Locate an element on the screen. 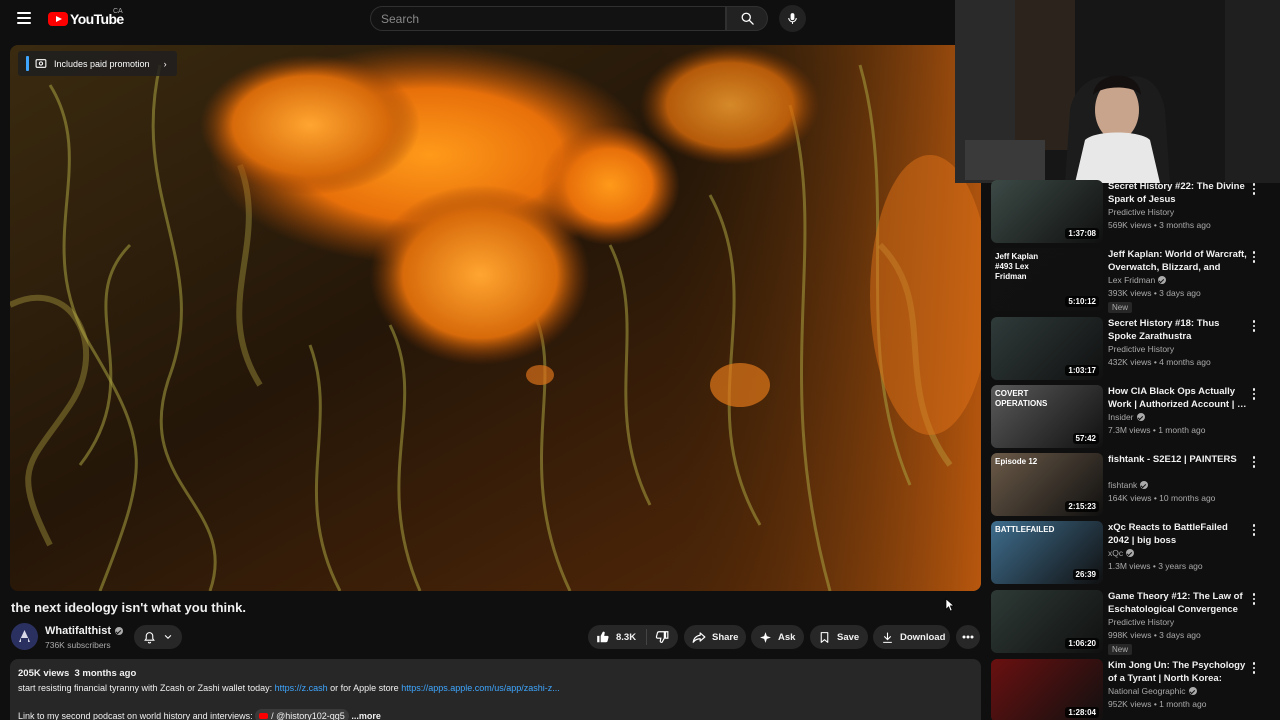 Image resolution: width=1280 pixels, height=720 pixels. video-duration: 26:39 is located at coordinates (1085, 574).